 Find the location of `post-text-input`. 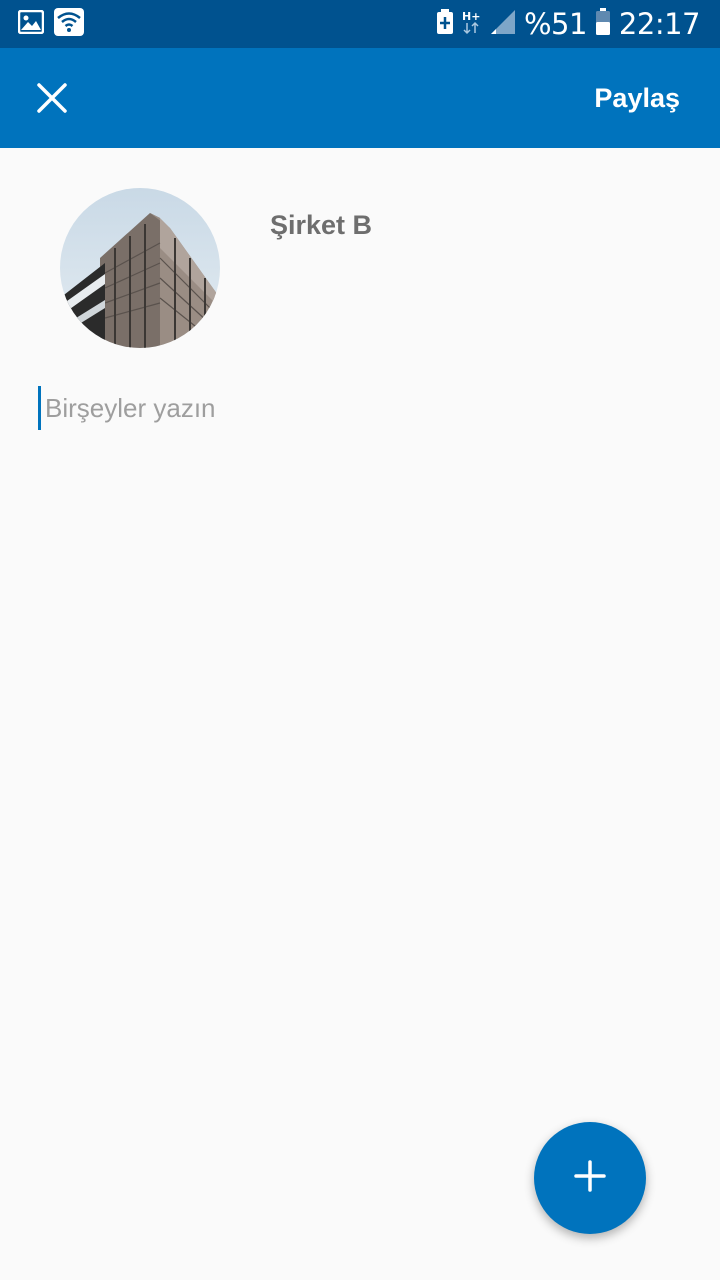

post-text-input is located at coordinates (358, 408).